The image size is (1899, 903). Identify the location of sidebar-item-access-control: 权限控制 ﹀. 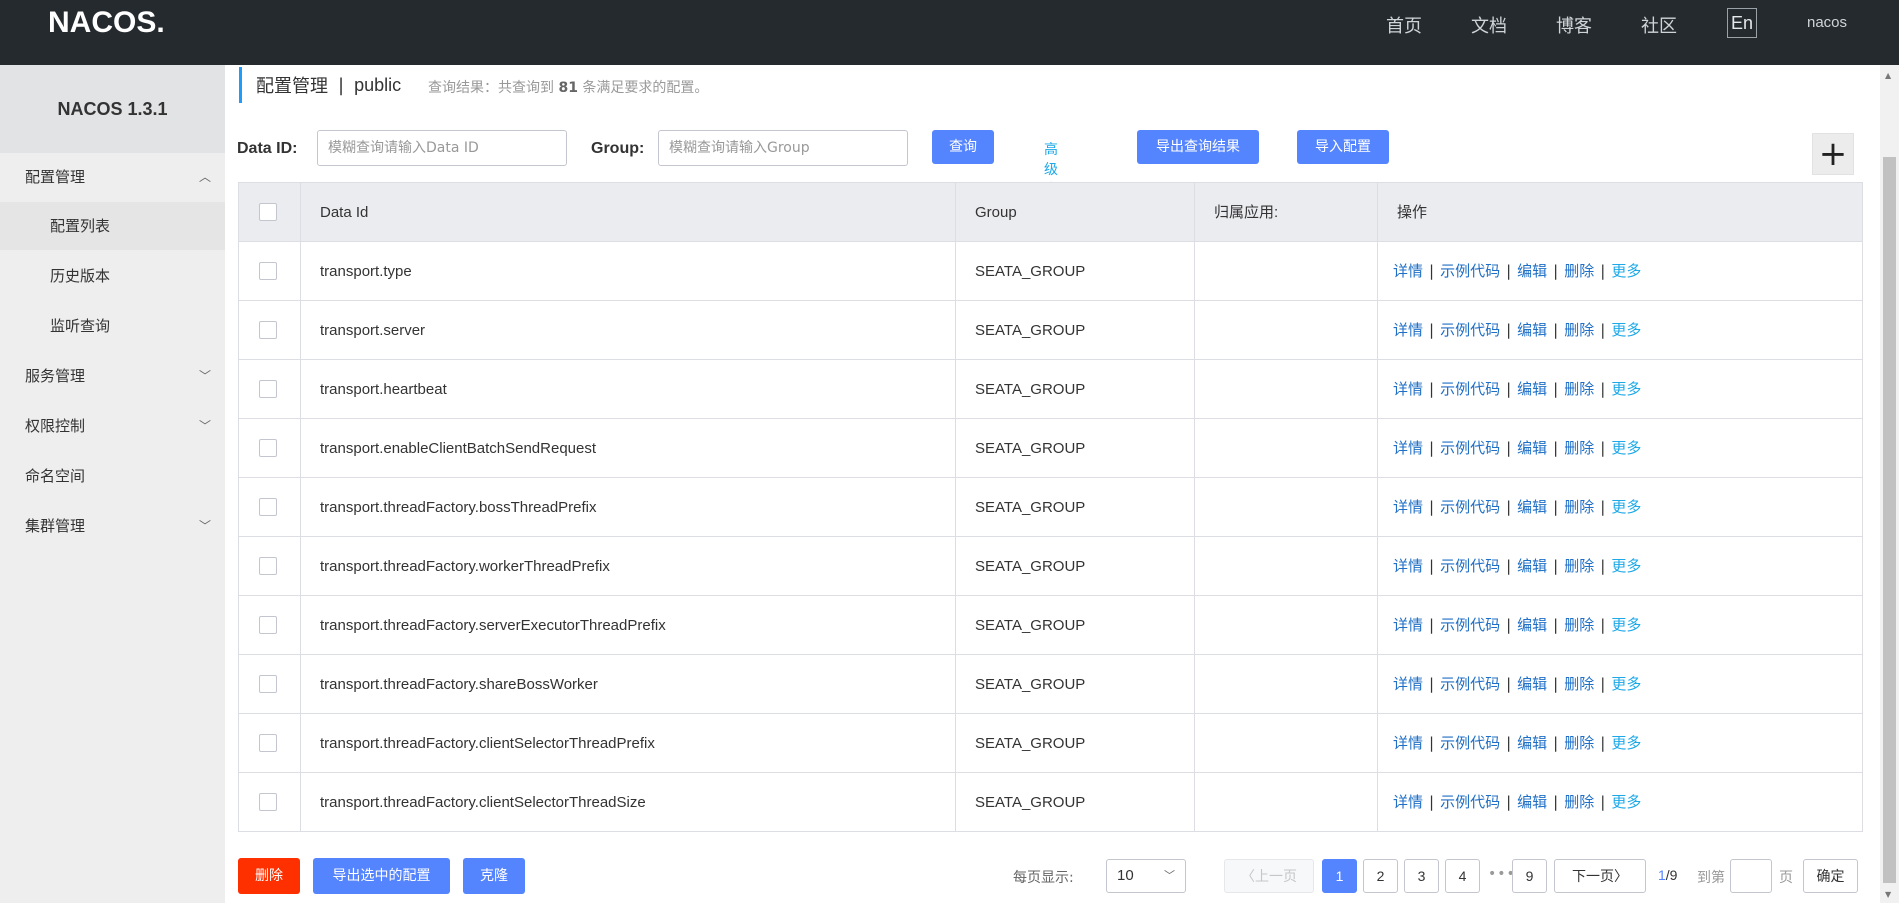
(112, 426).